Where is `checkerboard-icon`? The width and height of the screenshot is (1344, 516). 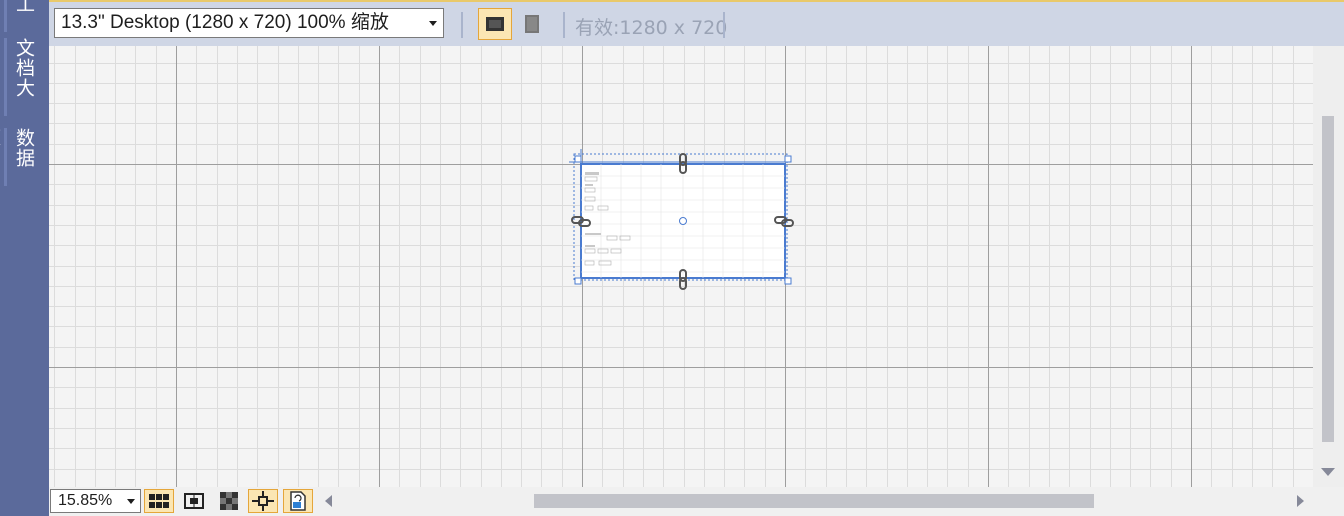
checkerboard-icon is located at coordinates (229, 501).